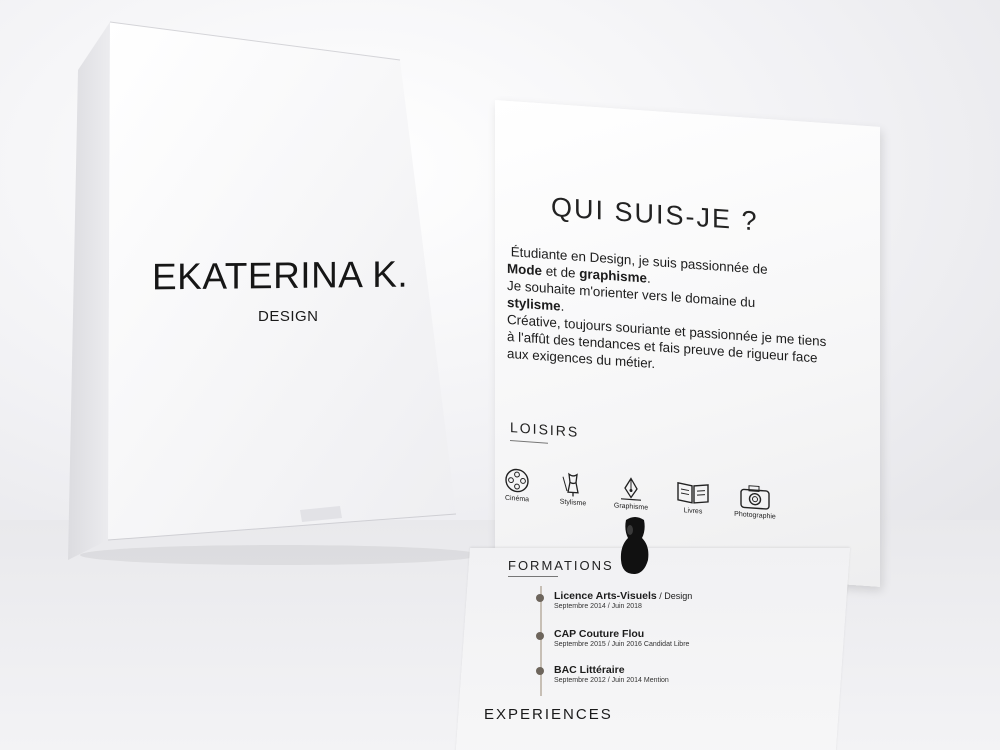 Image resolution: width=1000 pixels, height=750 pixels. I want to click on formation-dates: Septembre 2012 / Juin 2014 Mention, so click(611, 680).